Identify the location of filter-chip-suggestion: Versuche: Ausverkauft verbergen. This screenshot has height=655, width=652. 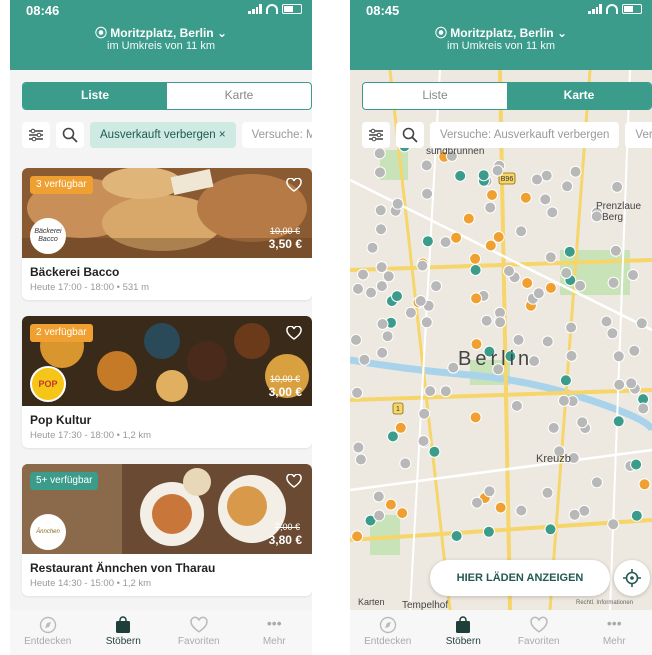
(525, 135).